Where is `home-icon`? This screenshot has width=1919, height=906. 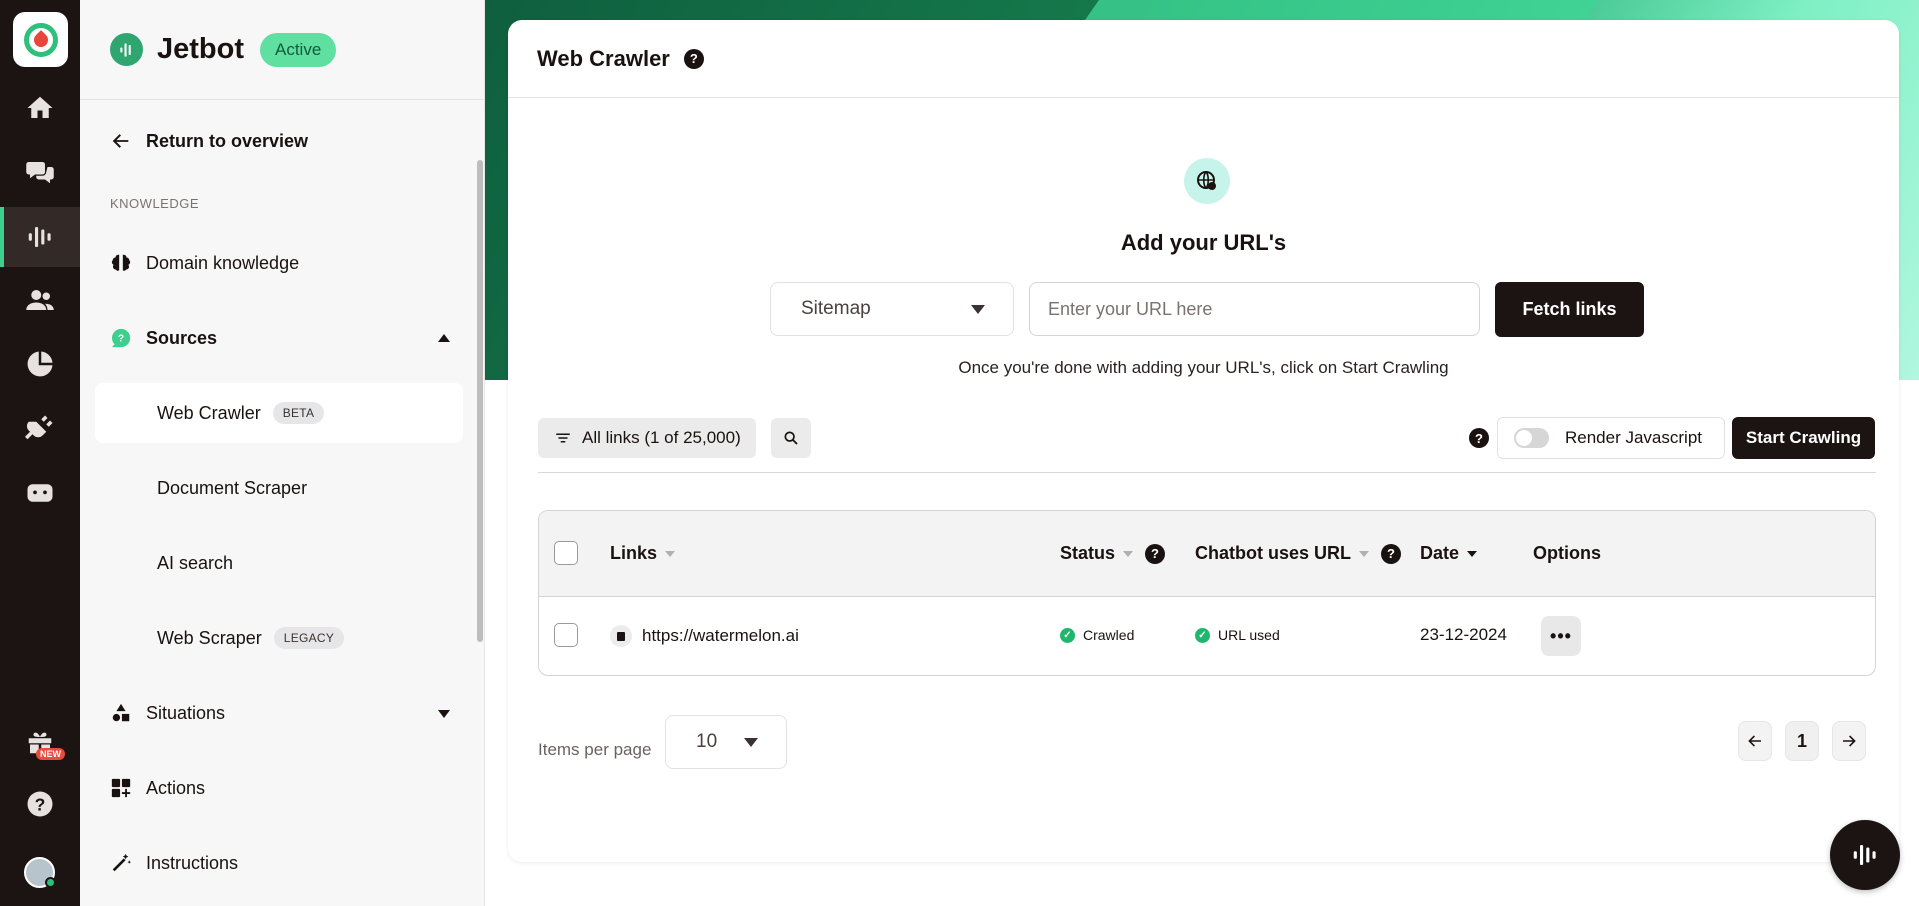 home-icon is located at coordinates (40, 108).